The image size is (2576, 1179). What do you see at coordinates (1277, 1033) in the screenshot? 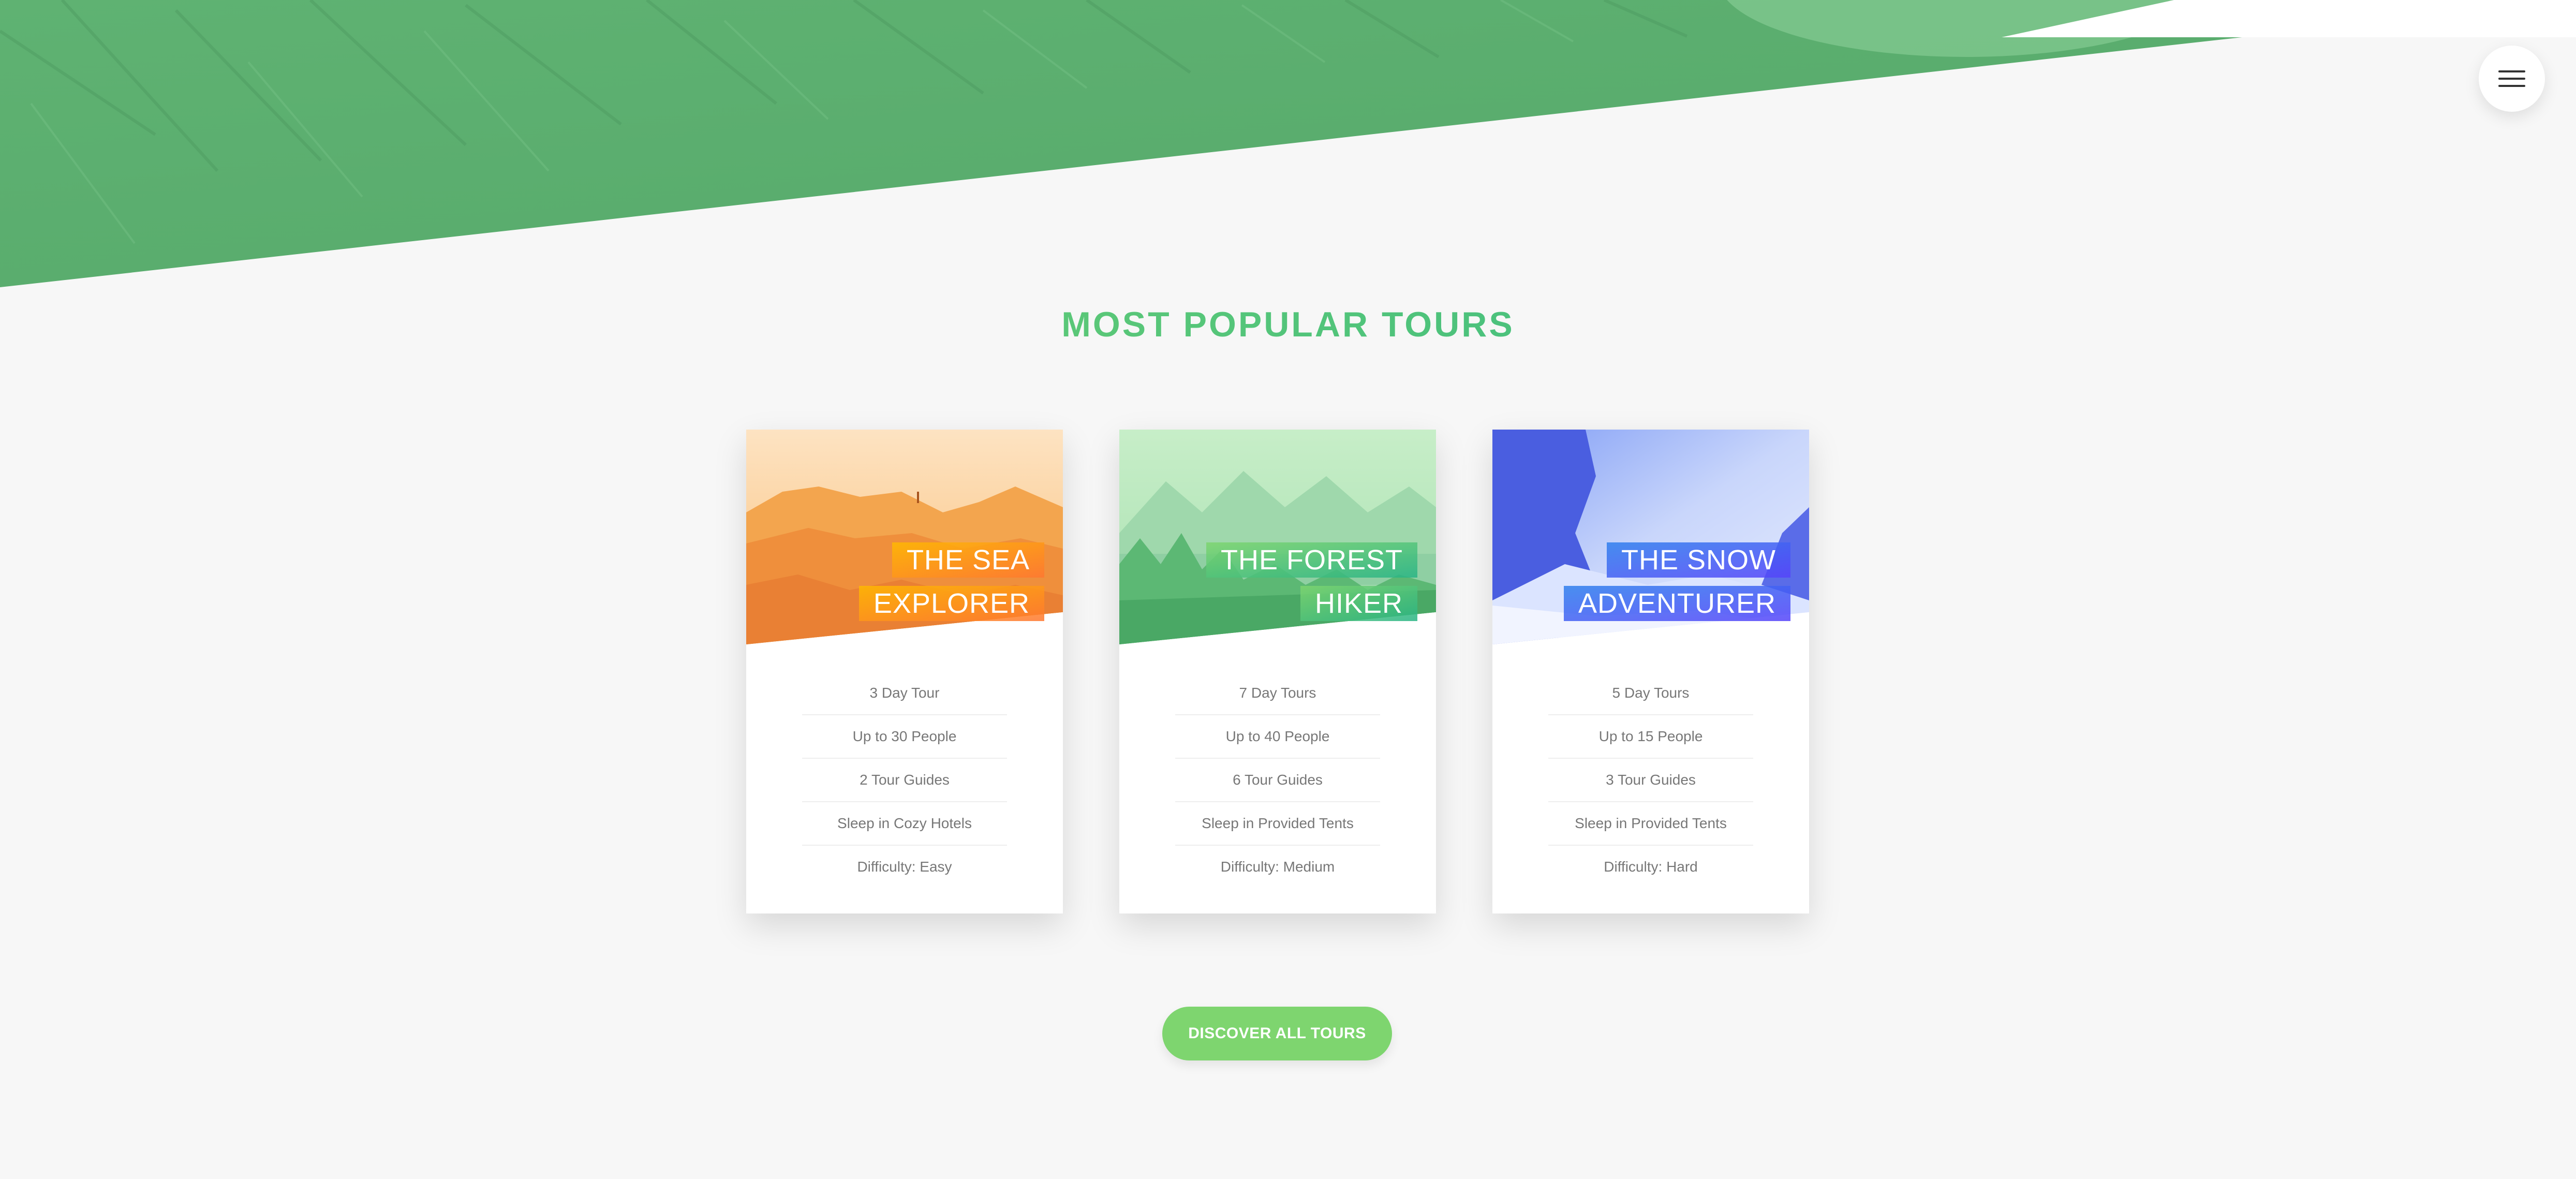
I see `discover-all-tours-button: DISCOVER ALL TOURS` at bounding box center [1277, 1033].